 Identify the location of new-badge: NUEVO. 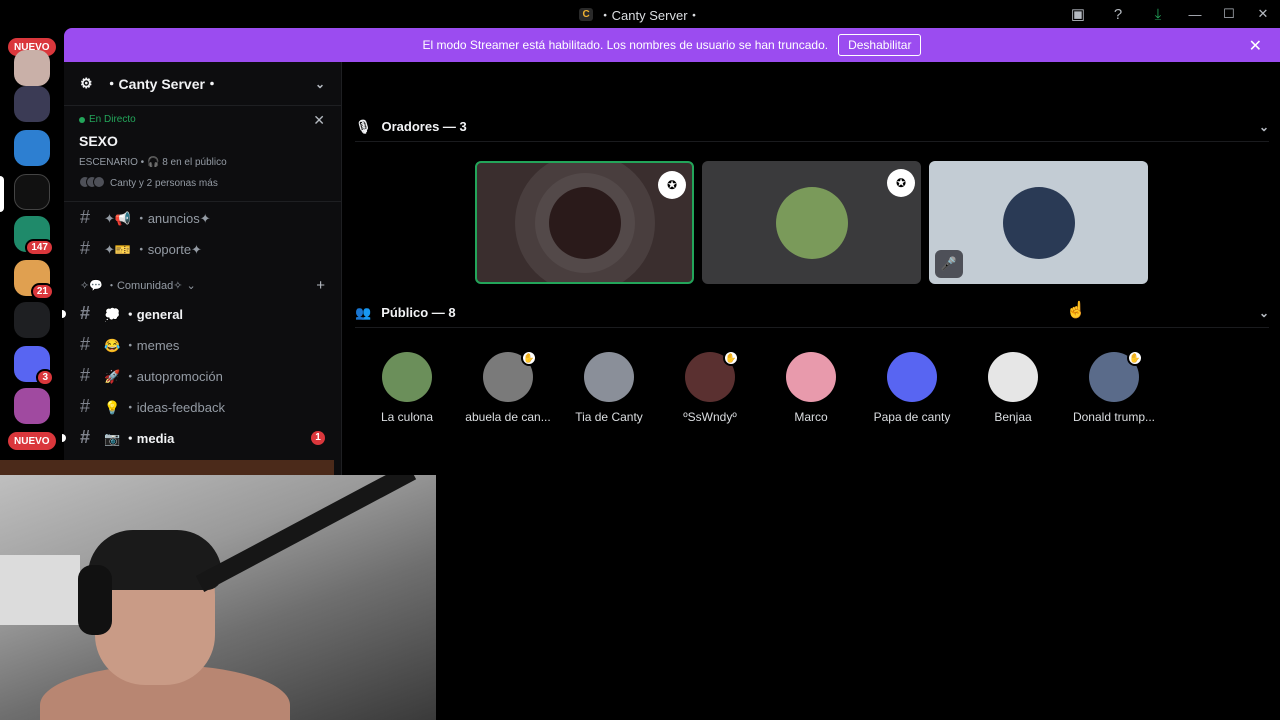
(32, 441).